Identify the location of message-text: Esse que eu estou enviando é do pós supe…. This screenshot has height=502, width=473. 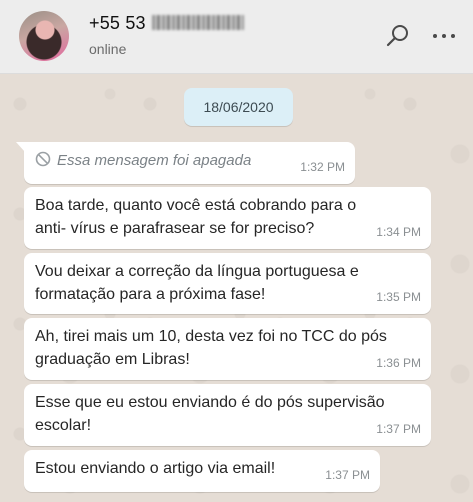
(210, 414).